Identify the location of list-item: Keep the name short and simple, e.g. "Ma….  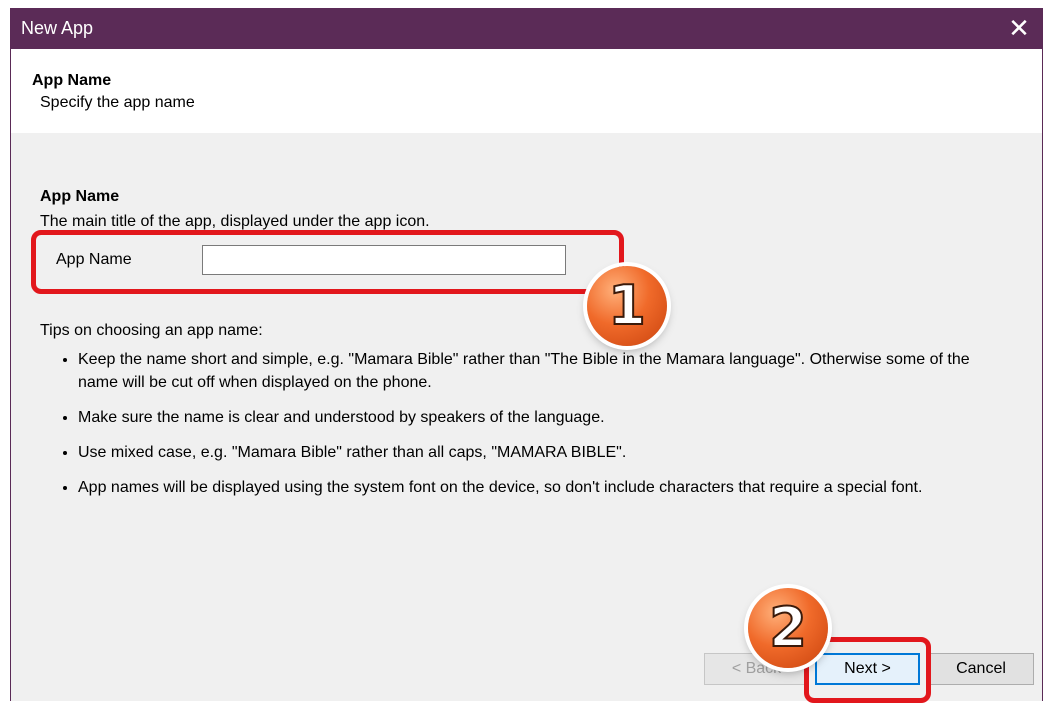
(524, 371).